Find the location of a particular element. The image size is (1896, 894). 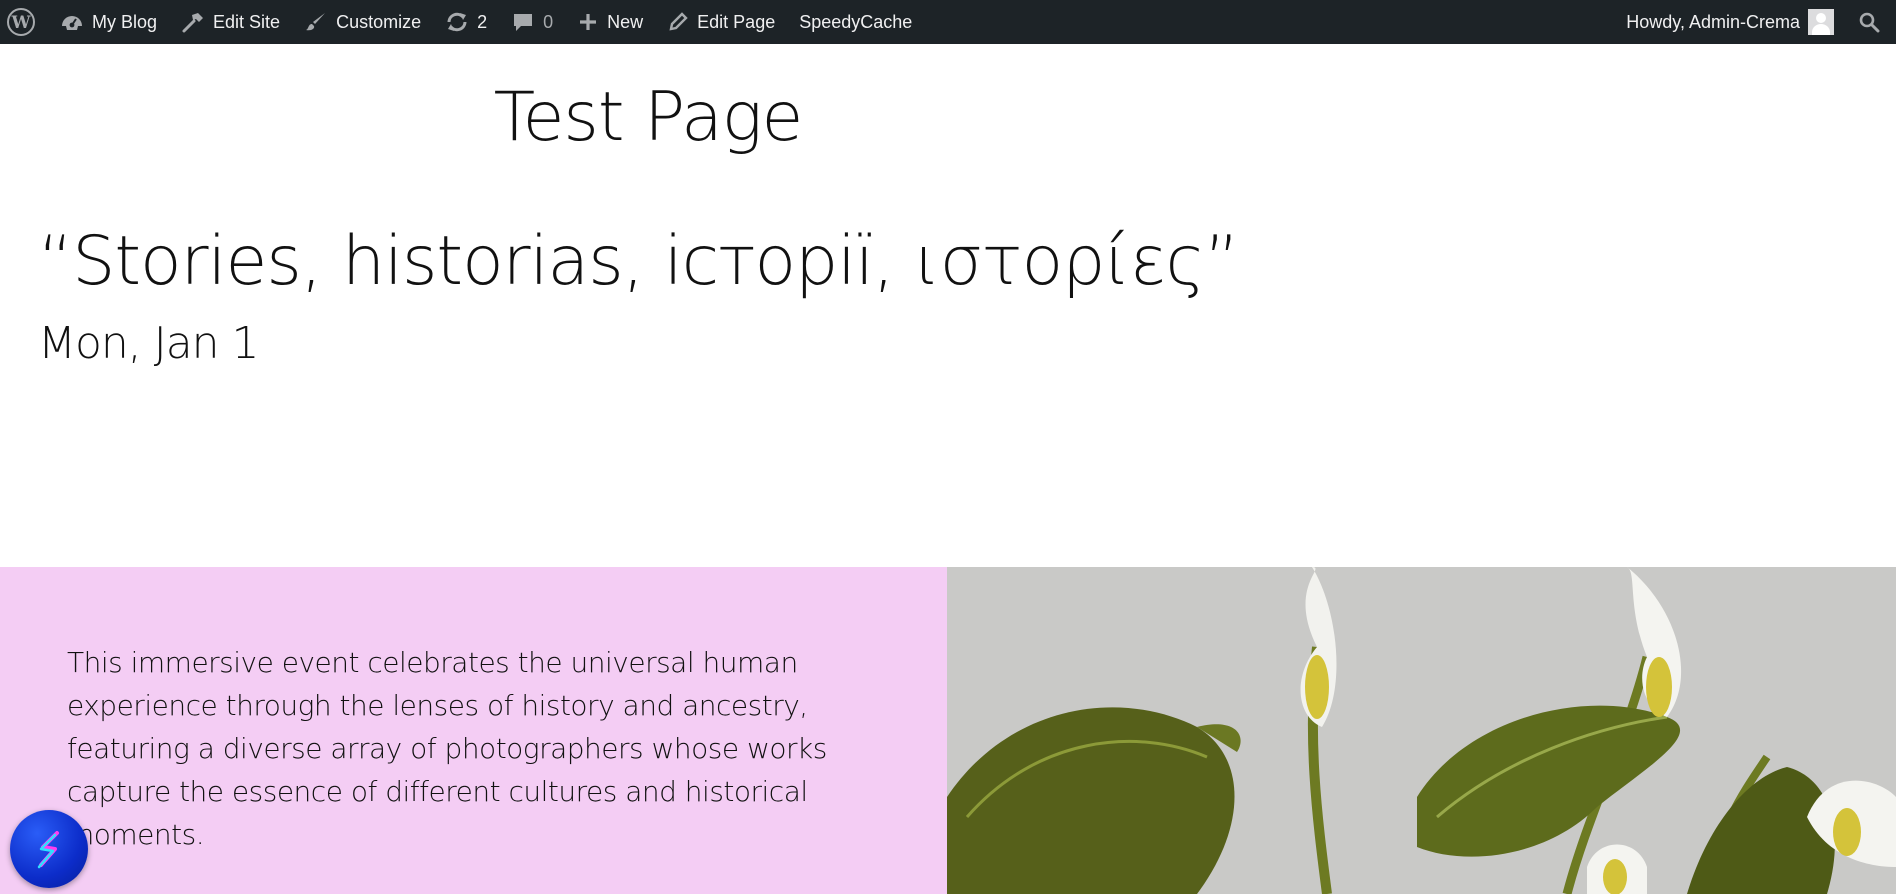

edit-page-label: Edit Page is located at coordinates (736, 21).